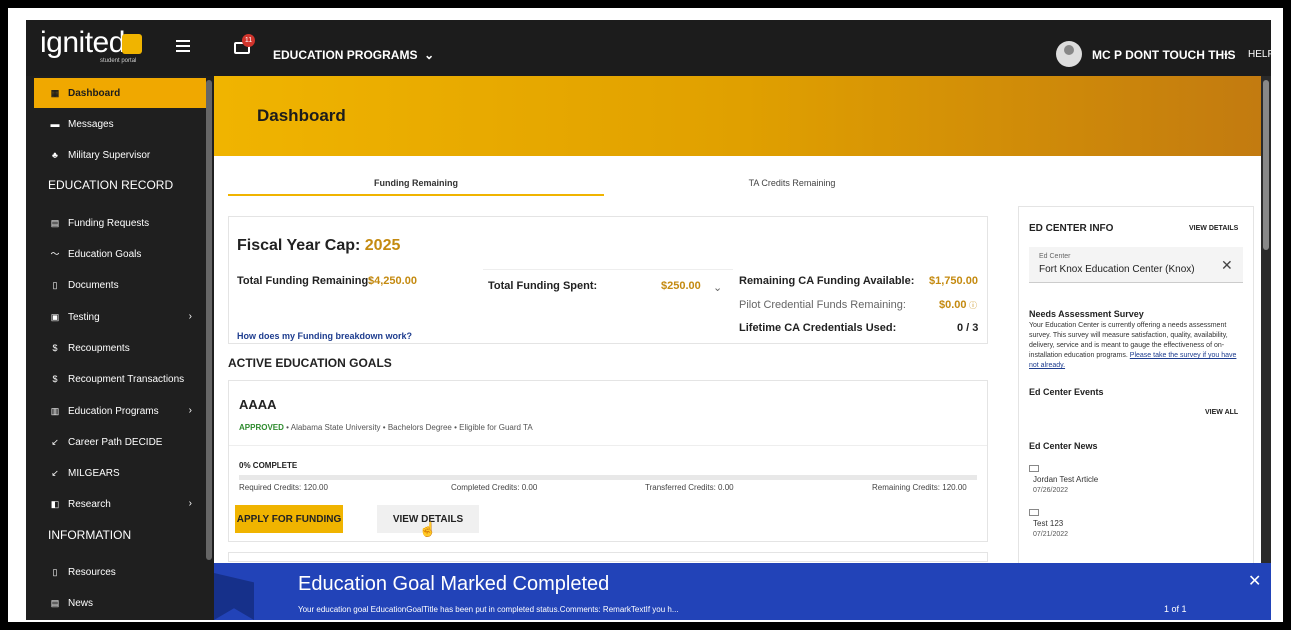 This screenshot has width=1291, height=630. Describe the element at coordinates (792, 183) in the screenshot. I see `tab-ta-credits-remaining: TA Credits Remaining` at that location.